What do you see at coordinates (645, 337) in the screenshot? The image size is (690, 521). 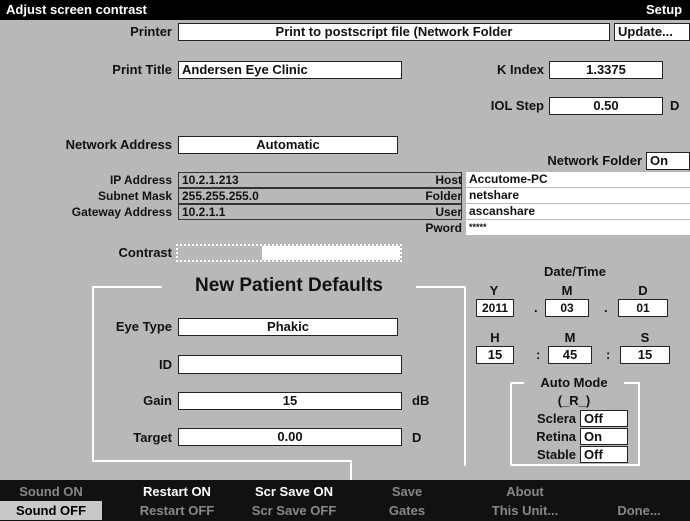 I see `second-label: S` at bounding box center [645, 337].